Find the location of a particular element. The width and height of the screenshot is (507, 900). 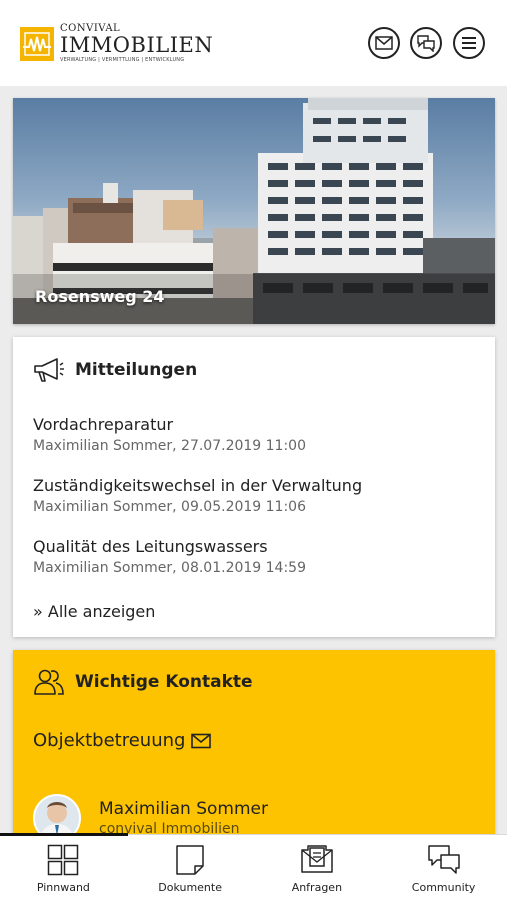

message-title: Qualität des Leitungswassers is located at coordinates (150, 546).